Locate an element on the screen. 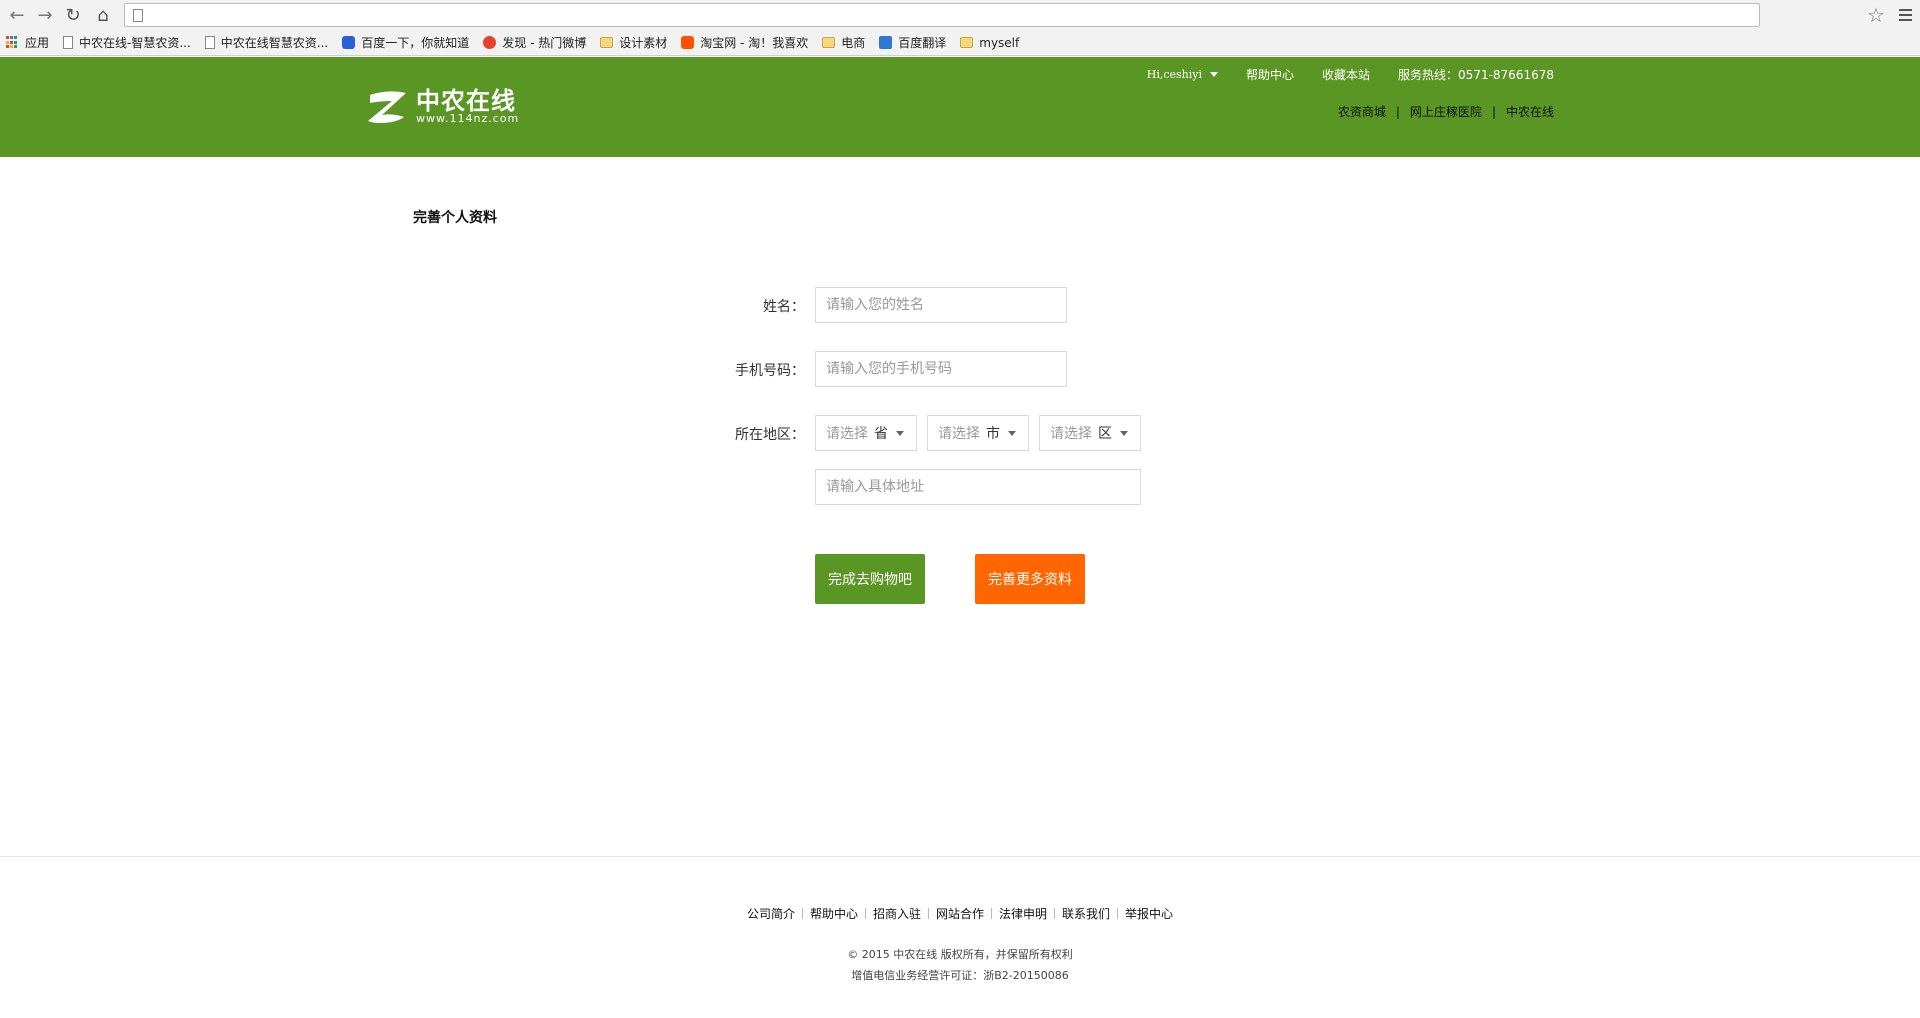 The image size is (1920, 1018). bookmark-label: 设计素材 is located at coordinates (643, 43).